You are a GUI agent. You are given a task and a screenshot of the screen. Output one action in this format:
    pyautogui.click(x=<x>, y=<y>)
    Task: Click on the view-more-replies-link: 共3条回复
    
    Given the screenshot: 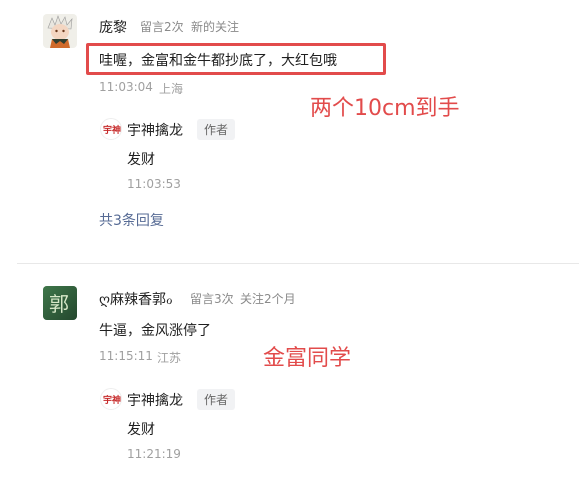 What is the action you would take?
    pyautogui.click(x=131, y=220)
    